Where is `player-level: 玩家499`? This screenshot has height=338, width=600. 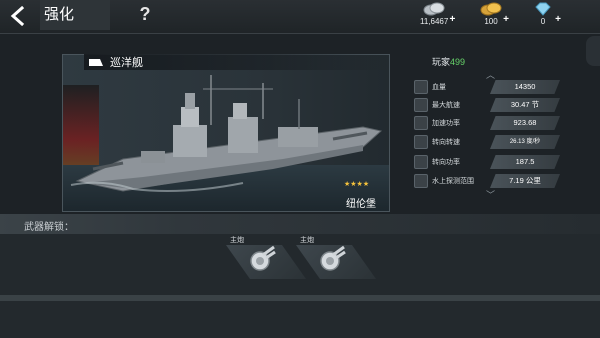
player-level: 玩家499 is located at coordinates (448, 61).